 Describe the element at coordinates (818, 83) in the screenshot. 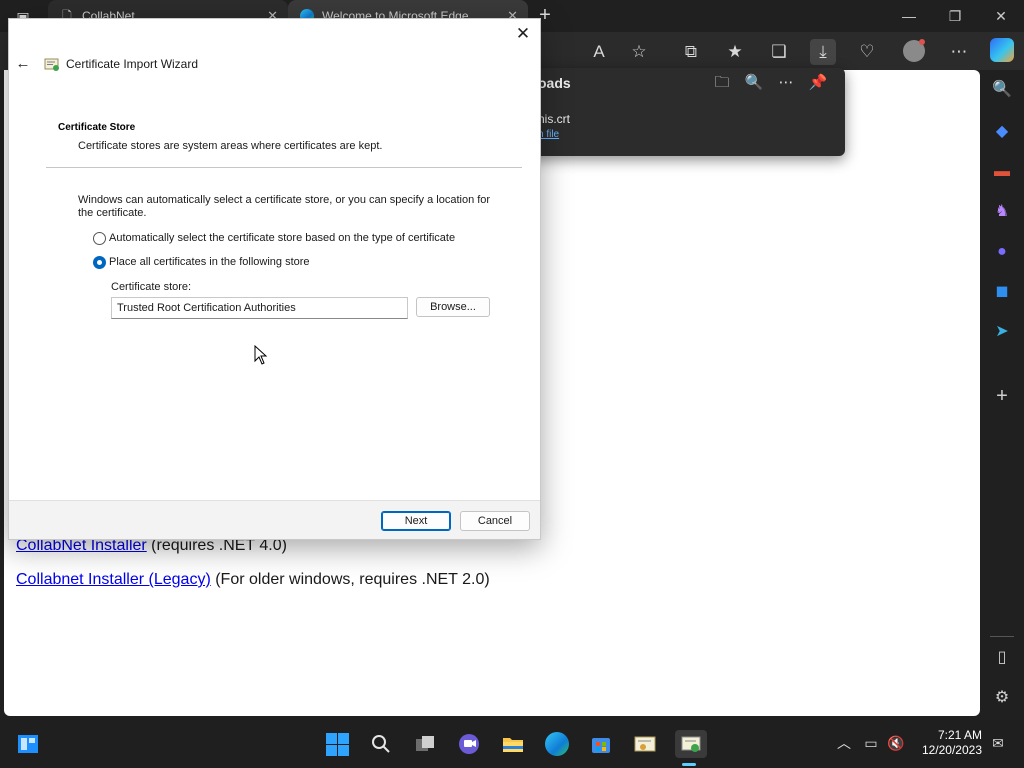

I see `pin-icon: 📌` at that location.